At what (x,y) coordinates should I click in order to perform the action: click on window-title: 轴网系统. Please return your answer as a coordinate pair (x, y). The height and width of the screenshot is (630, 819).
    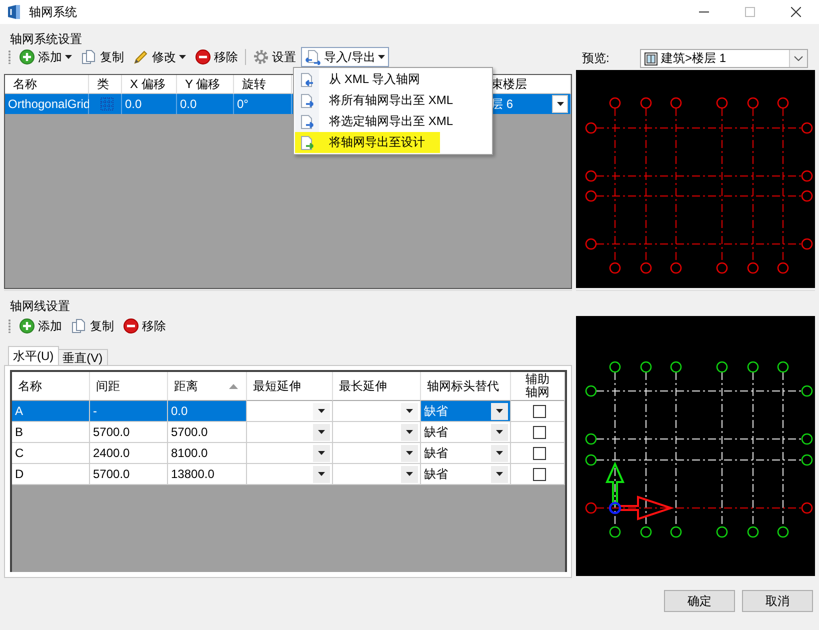
    Looking at the image, I should click on (53, 12).